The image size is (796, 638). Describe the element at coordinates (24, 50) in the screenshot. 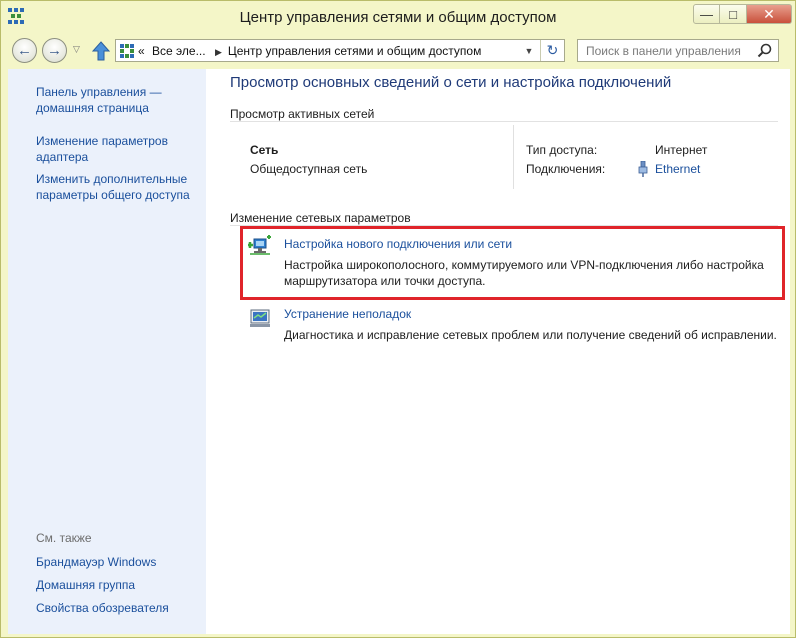

I see `back-button: ←` at that location.